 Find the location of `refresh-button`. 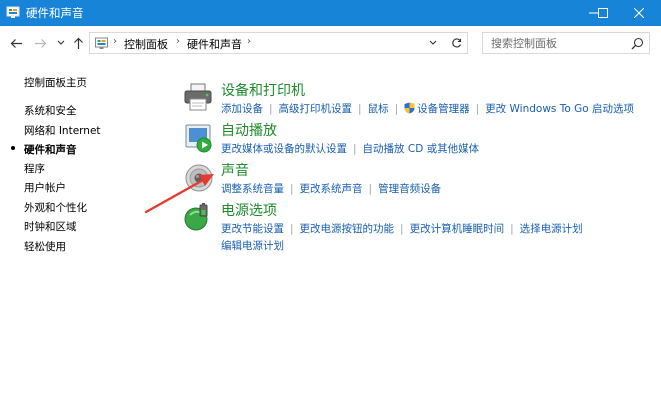

refresh-button is located at coordinates (456, 43).